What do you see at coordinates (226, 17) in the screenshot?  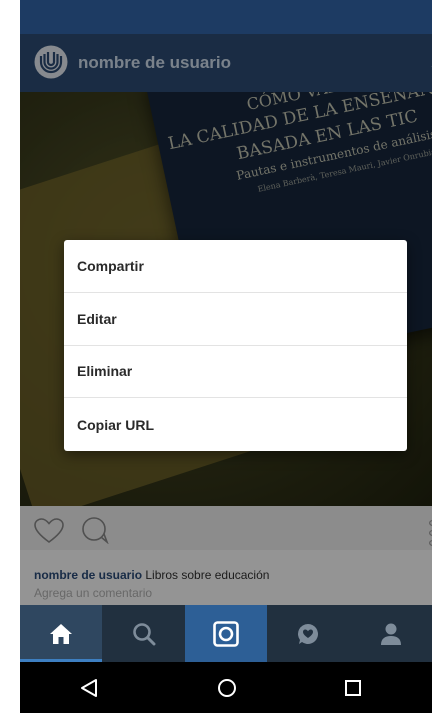 I see `status-bar` at bounding box center [226, 17].